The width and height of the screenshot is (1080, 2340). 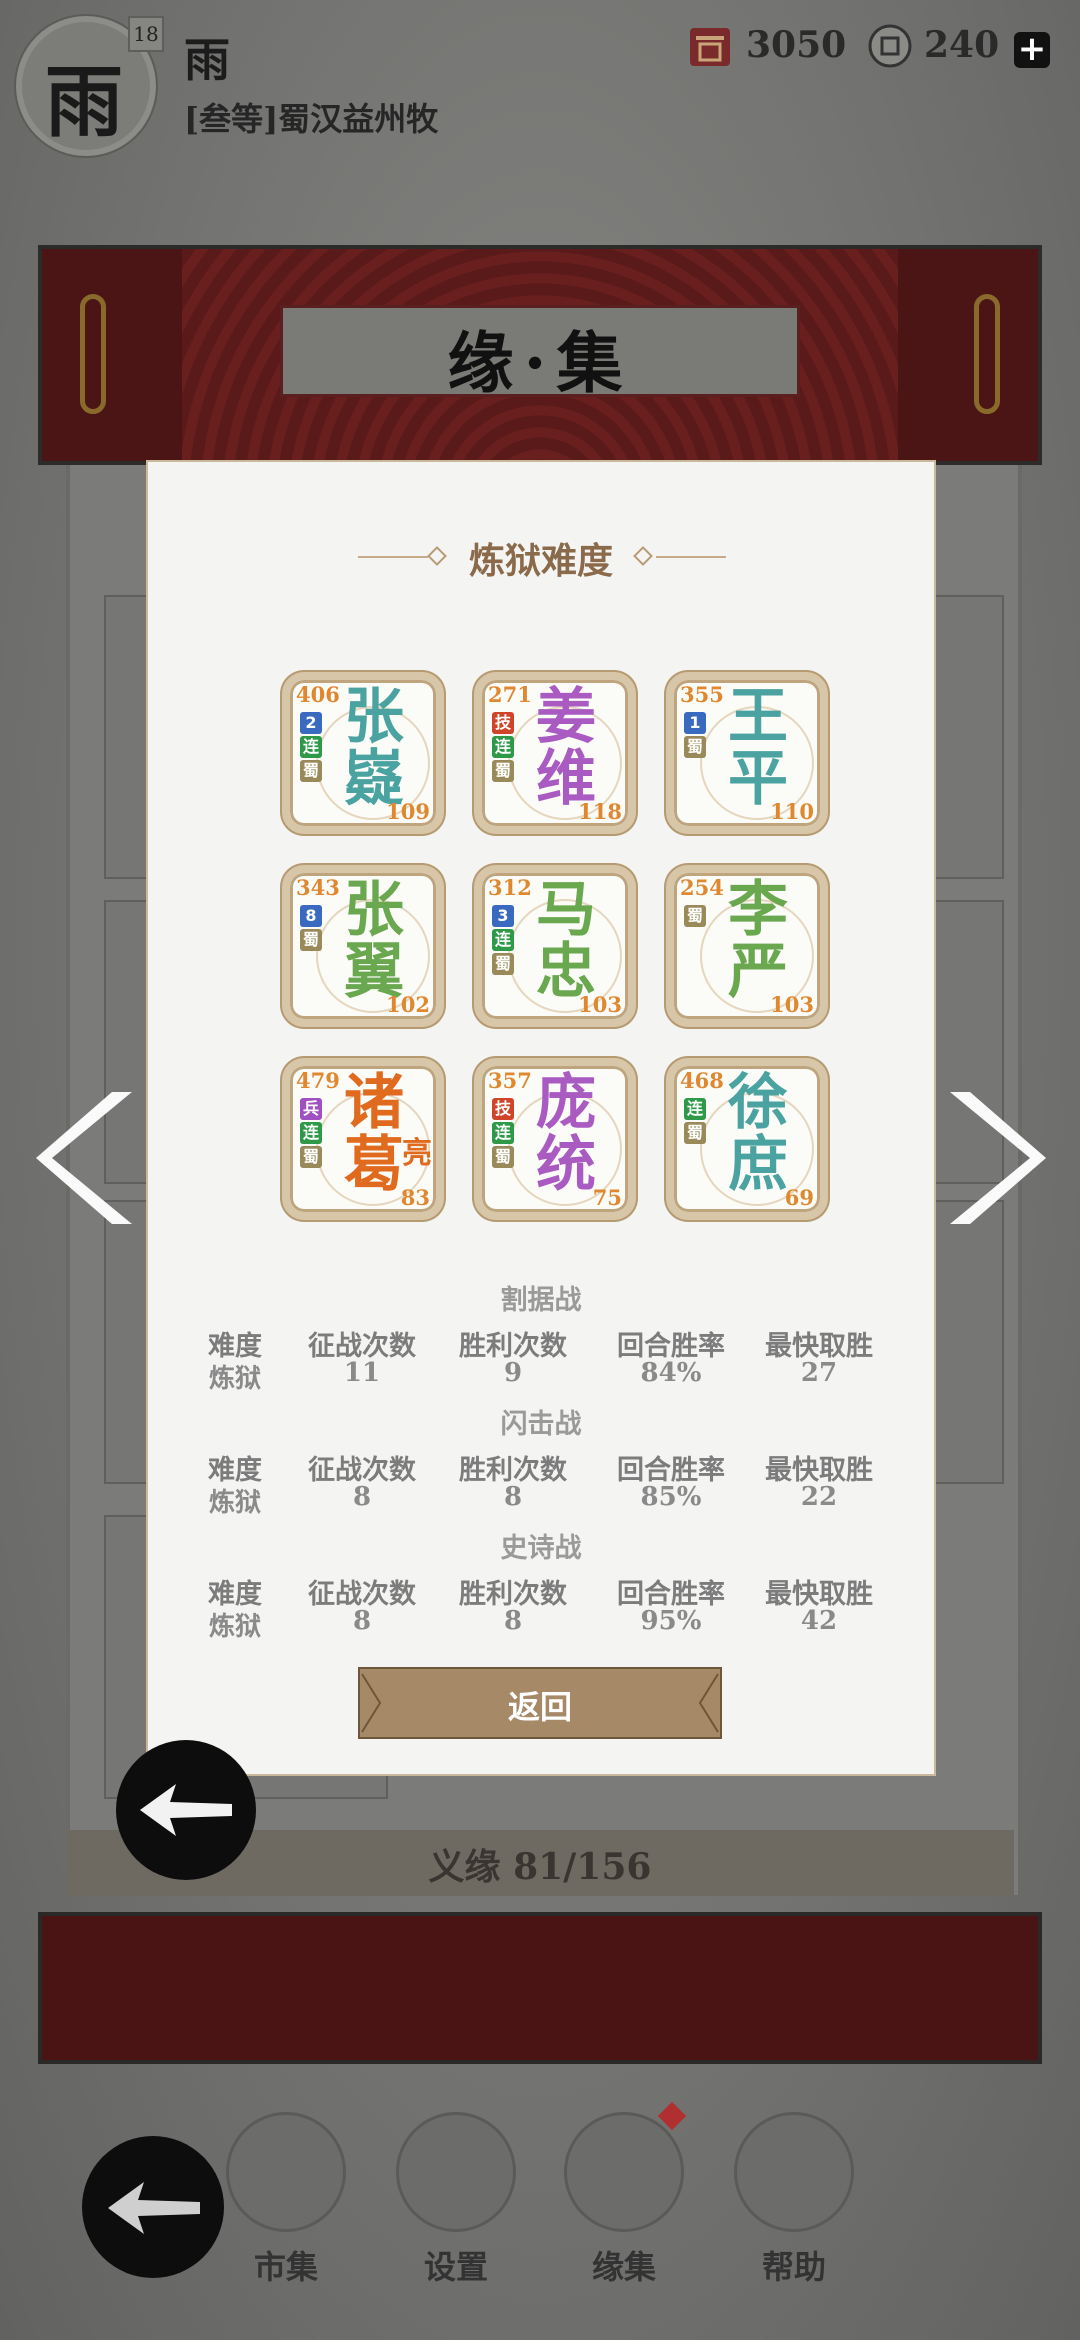 I want to click on general-name: 马 忠, so click(x=566, y=941).